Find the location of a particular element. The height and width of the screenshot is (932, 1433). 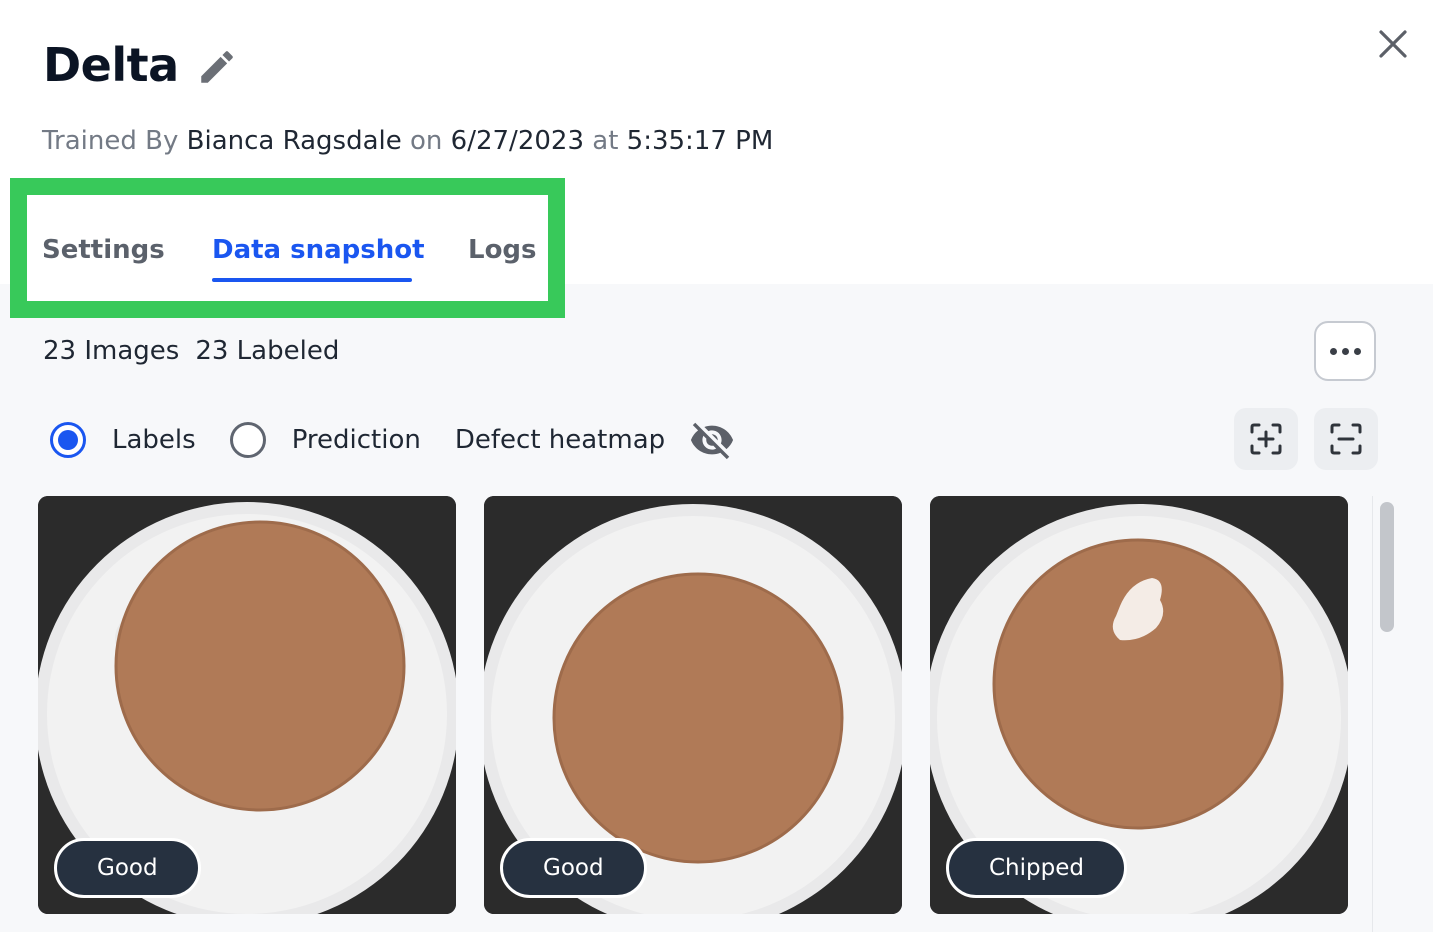

tab-bar: Settings Data snapshot Logs is located at coordinates (287, 248).